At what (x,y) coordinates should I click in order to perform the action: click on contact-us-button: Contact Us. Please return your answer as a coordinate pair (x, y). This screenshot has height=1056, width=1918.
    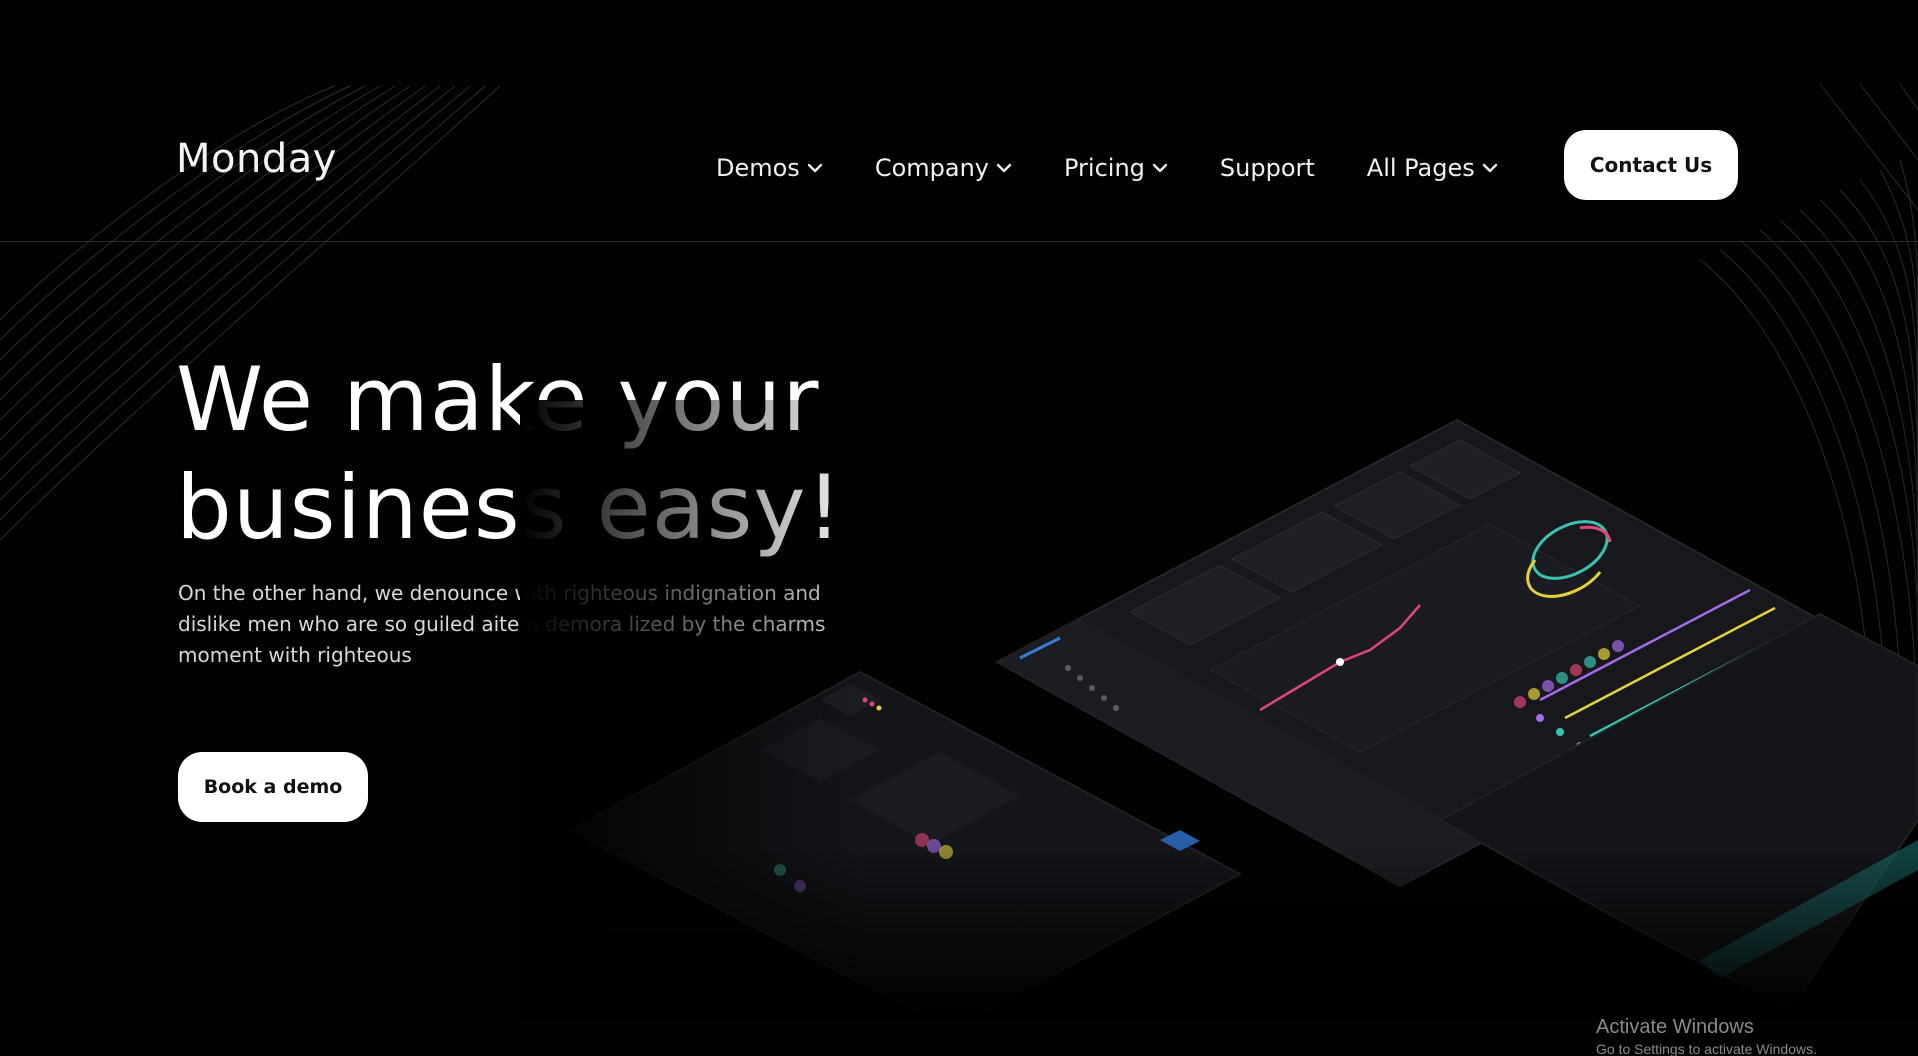
    Looking at the image, I should click on (1651, 165).